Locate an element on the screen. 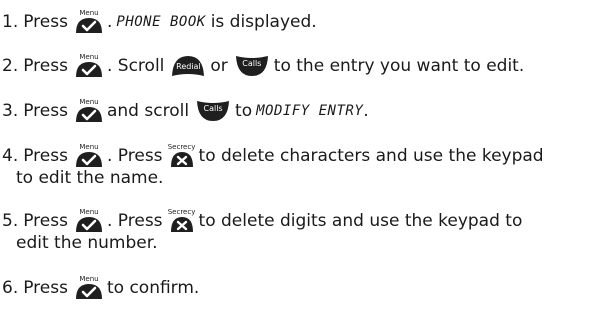 This screenshot has height=310, width=598. step-6: 6. Press Menu to confirm. is located at coordinates (101, 288).